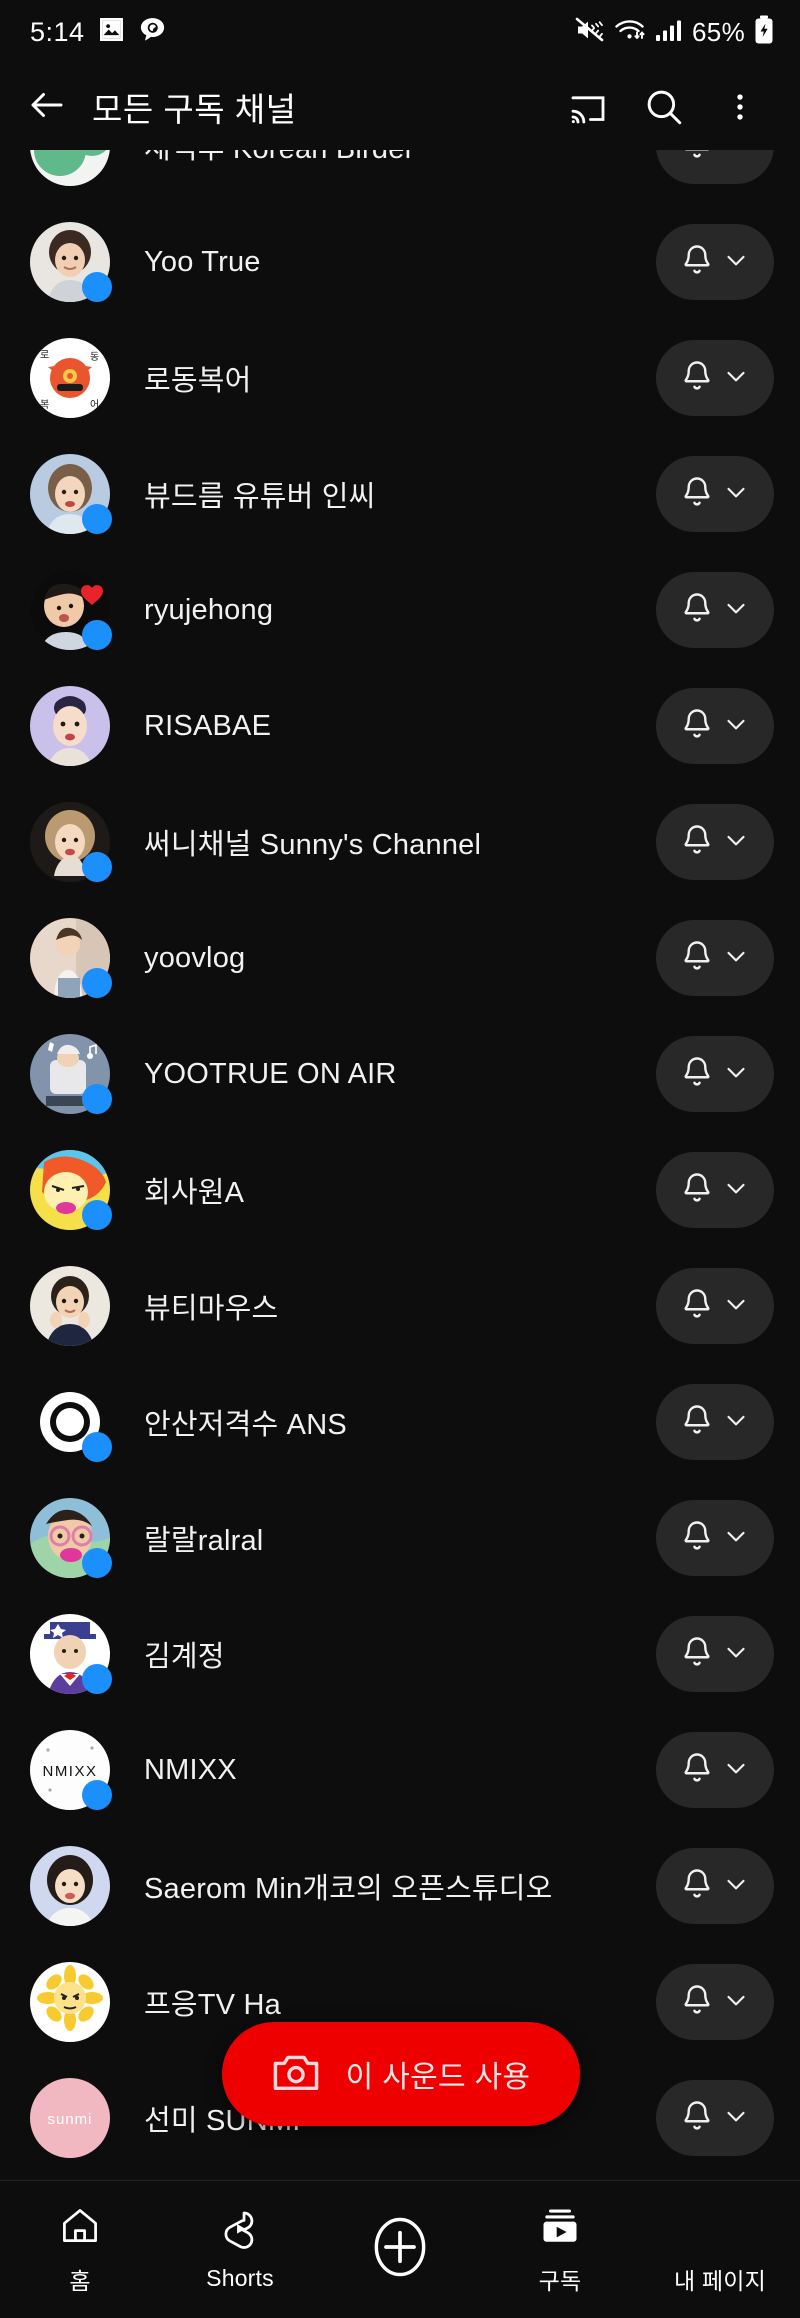  I want to click on home-icon, so click(80, 2228).